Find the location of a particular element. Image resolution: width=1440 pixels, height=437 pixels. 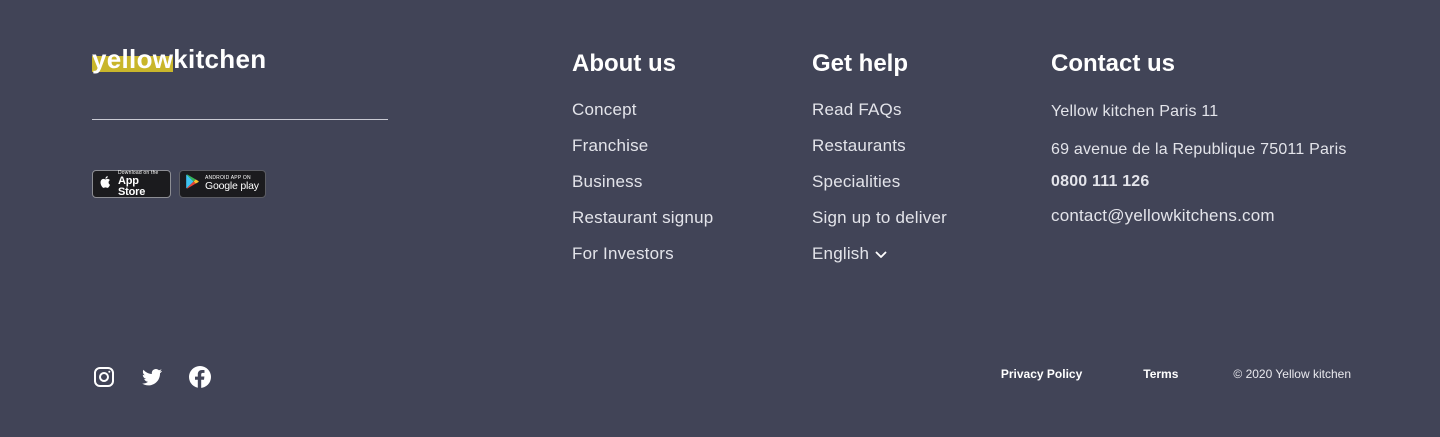

help-link-deliver-signup: Sign up to deliver is located at coordinates (879, 218).